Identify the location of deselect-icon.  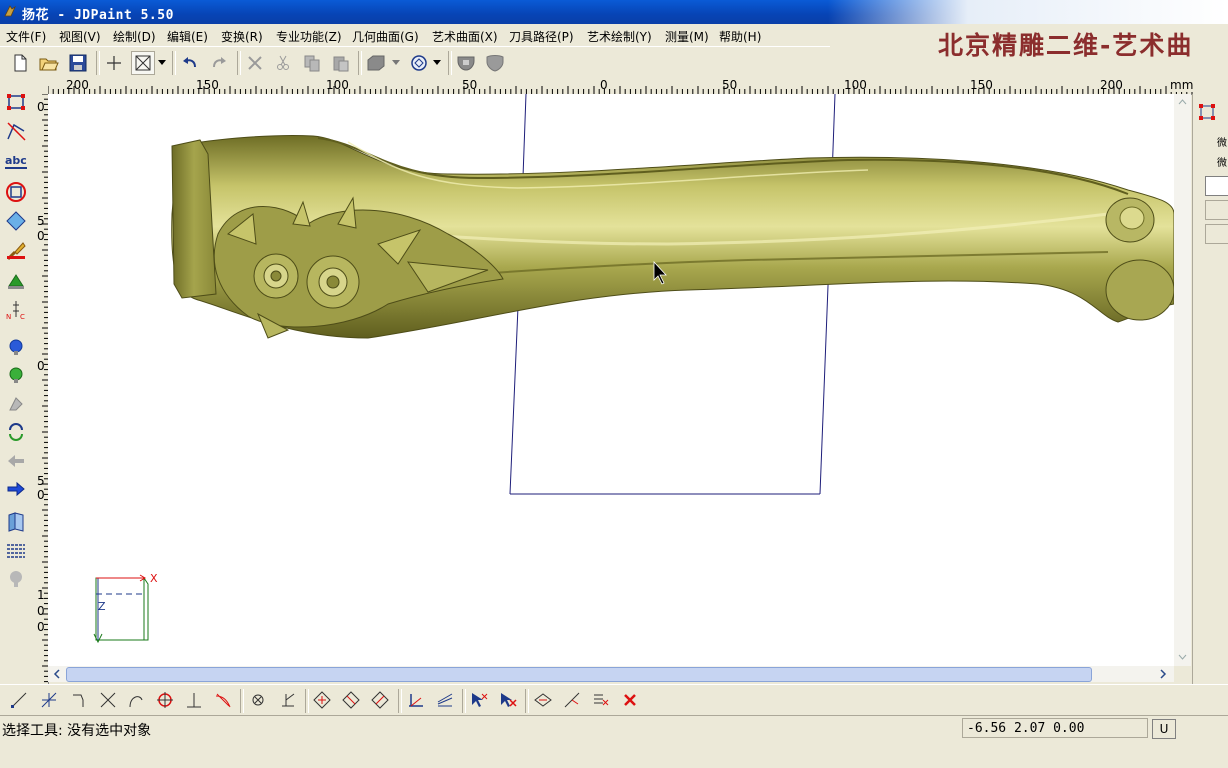
(508, 700).